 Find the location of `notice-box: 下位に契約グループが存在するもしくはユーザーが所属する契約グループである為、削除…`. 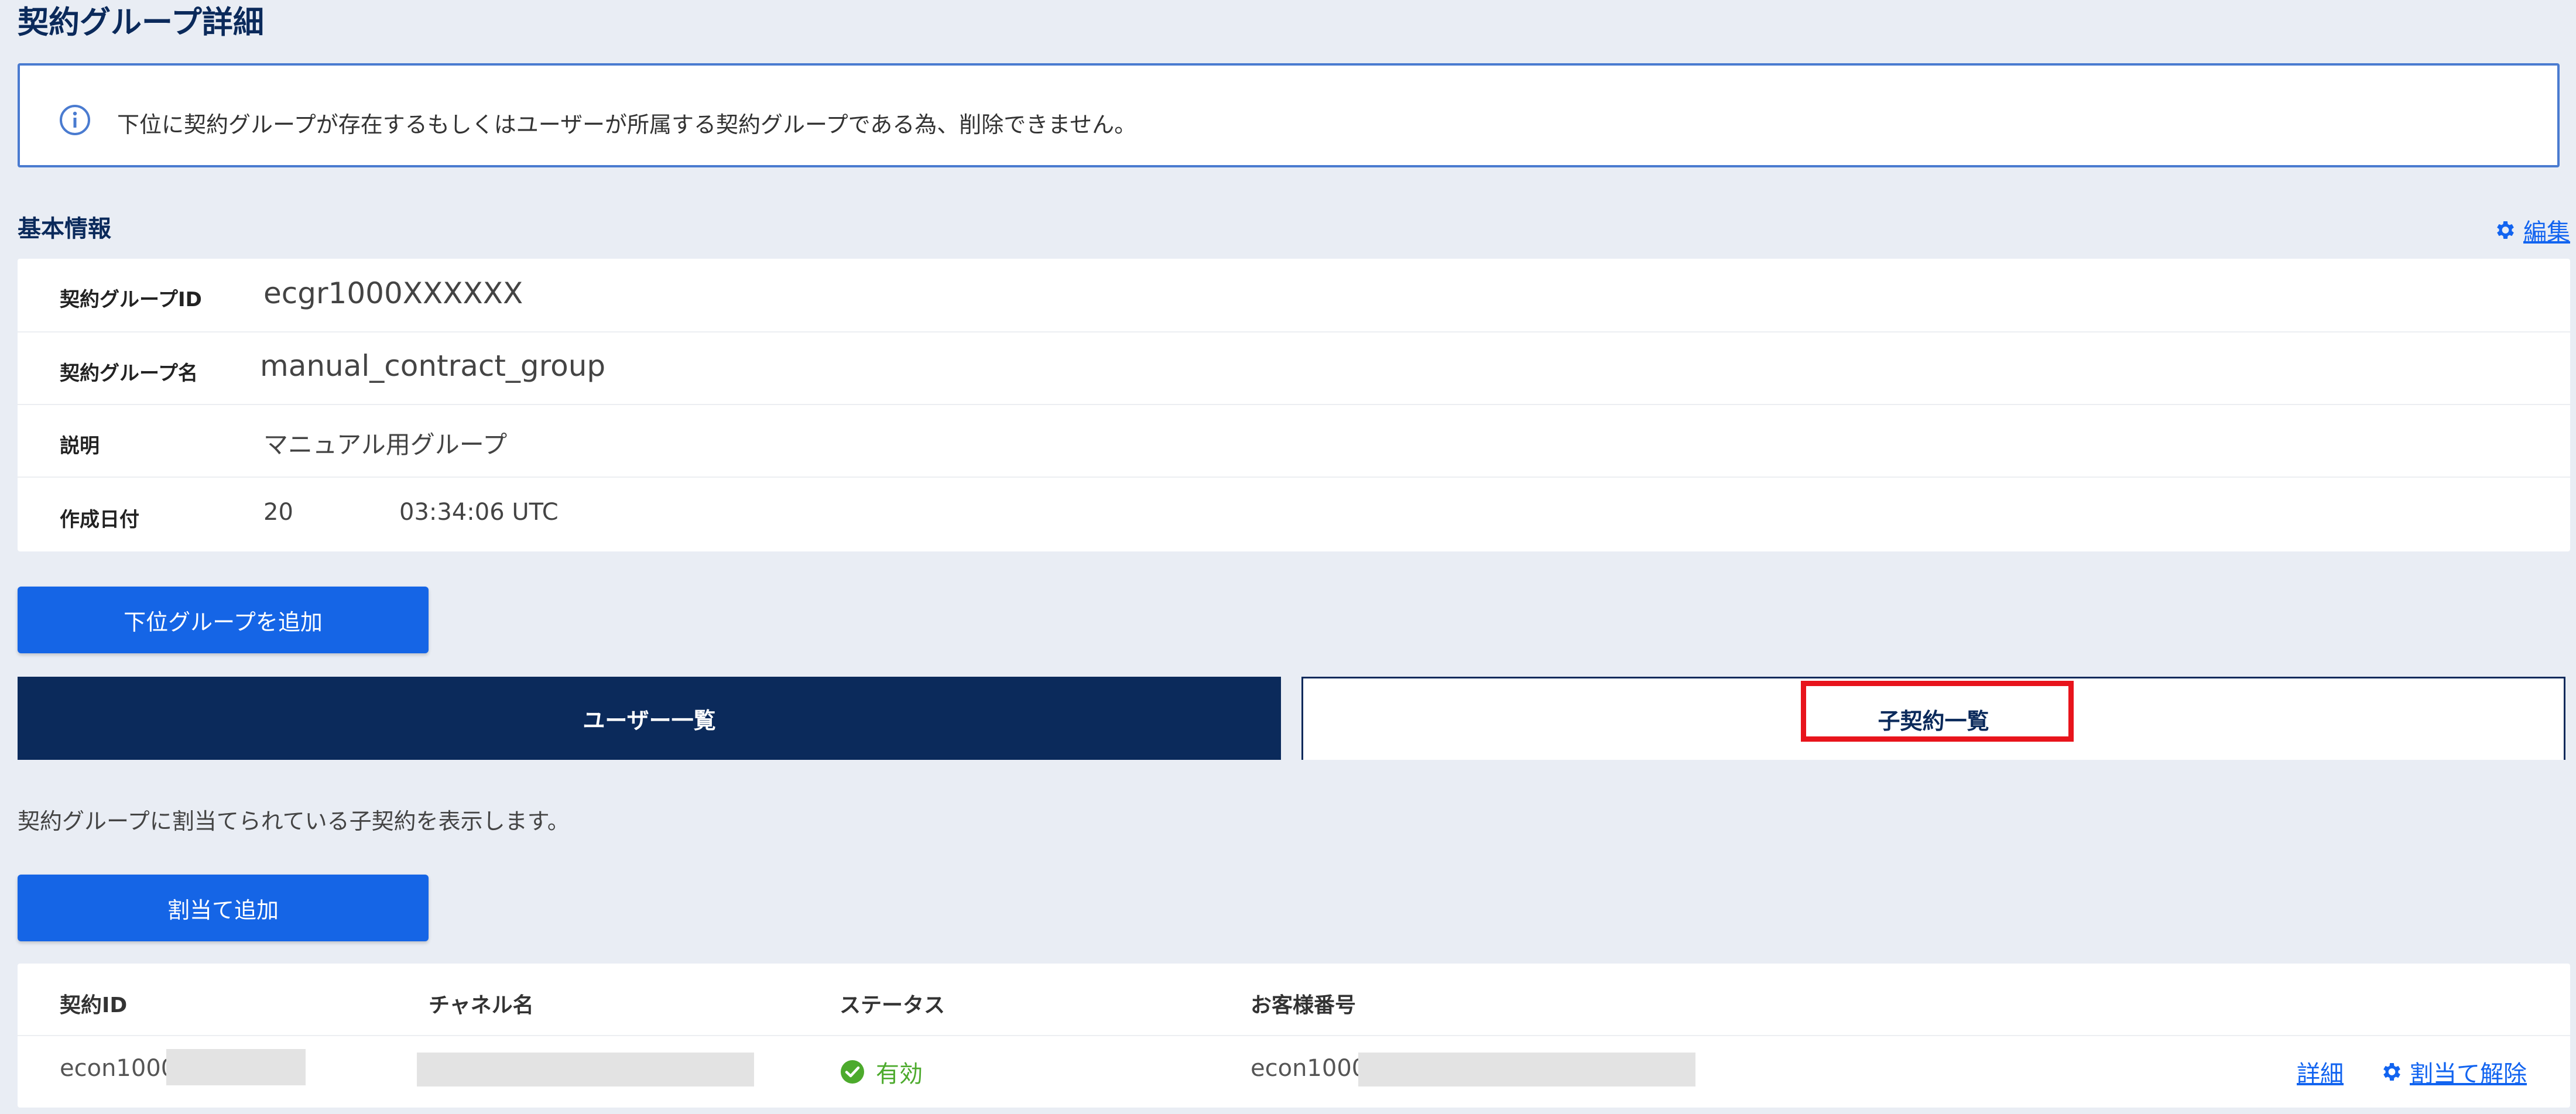

notice-box: 下位に契約グループが存在するもしくはユーザーが所属する契約グループである為、削除… is located at coordinates (1289, 115).